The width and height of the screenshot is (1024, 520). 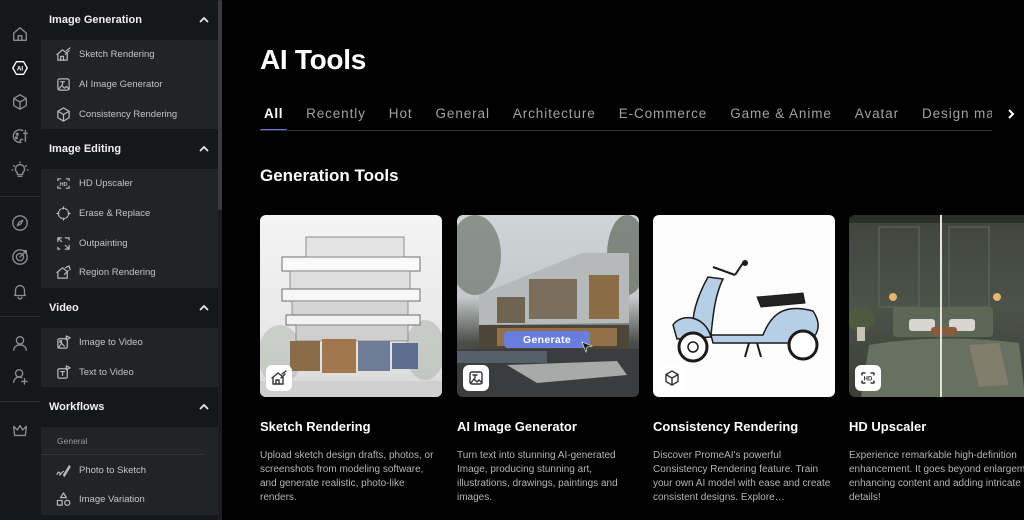 I want to click on section-title-generation-tools: Generation Tools, so click(x=329, y=175).